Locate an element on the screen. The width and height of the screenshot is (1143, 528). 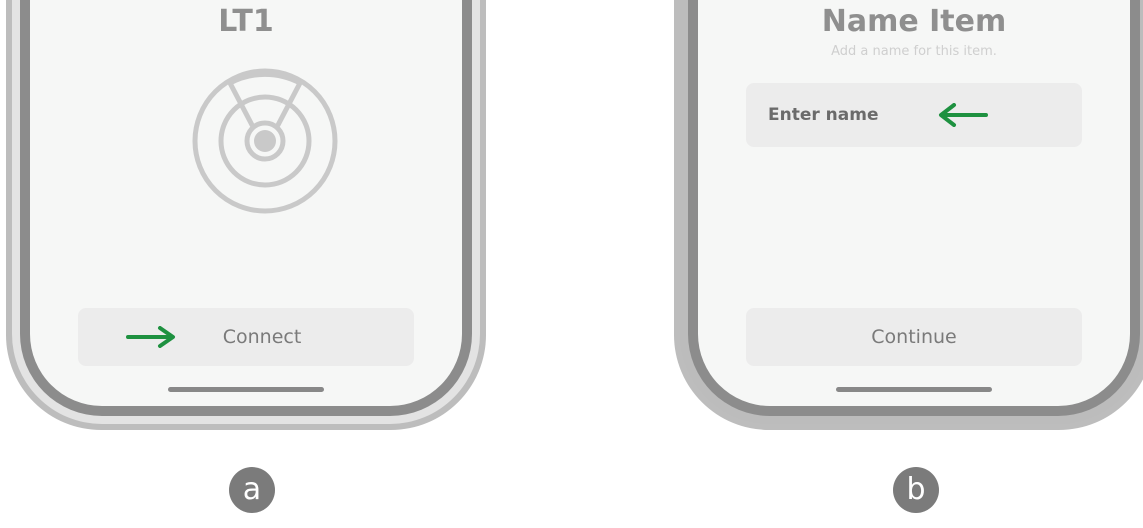
badge-a: a is located at coordinates (252, 490).